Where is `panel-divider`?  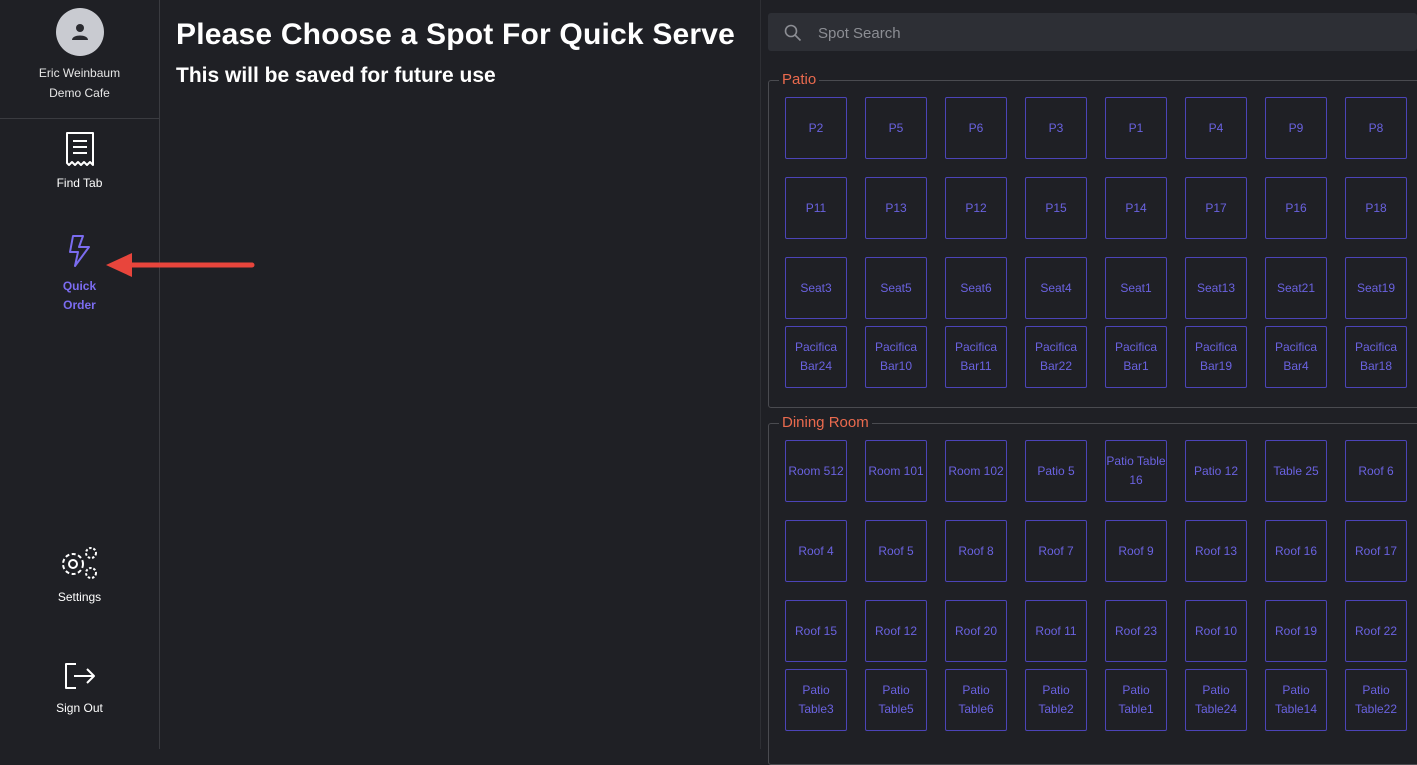 panel-divider is located at coordinates (760, 374).